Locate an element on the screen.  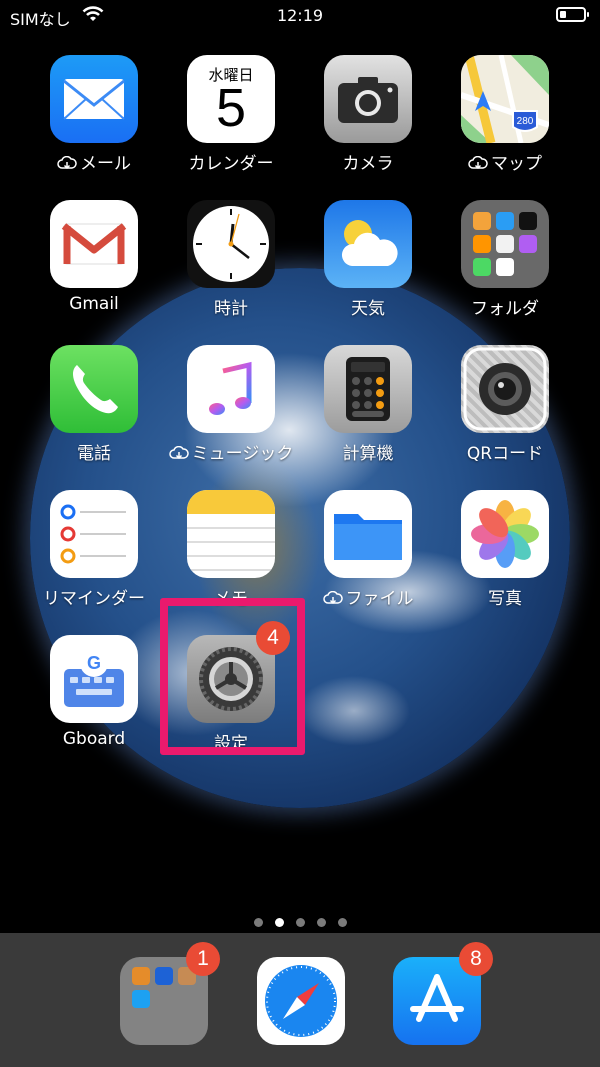
gmail-icon is located at coordinates (94, 244).